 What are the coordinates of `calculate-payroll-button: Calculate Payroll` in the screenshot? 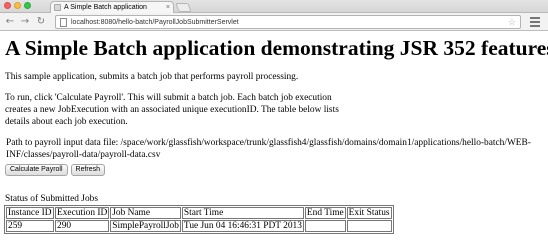 It's located at (36, 170).